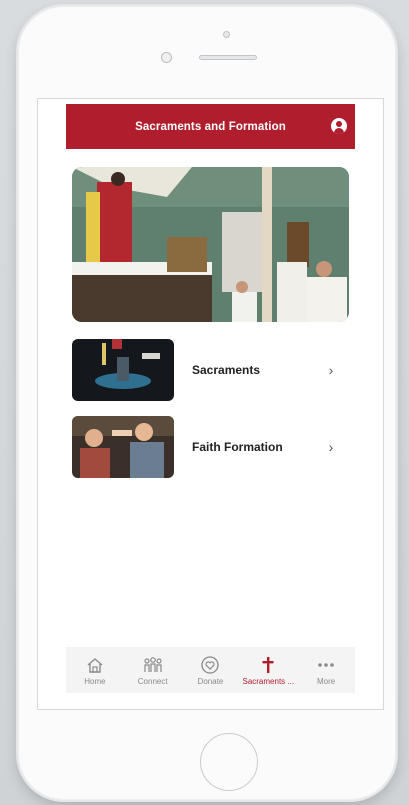 This screenshot has width=409, height=805. Describe the element at coordinates (229, 762) in the screenshot. I see `home-hardware-button` at that location.